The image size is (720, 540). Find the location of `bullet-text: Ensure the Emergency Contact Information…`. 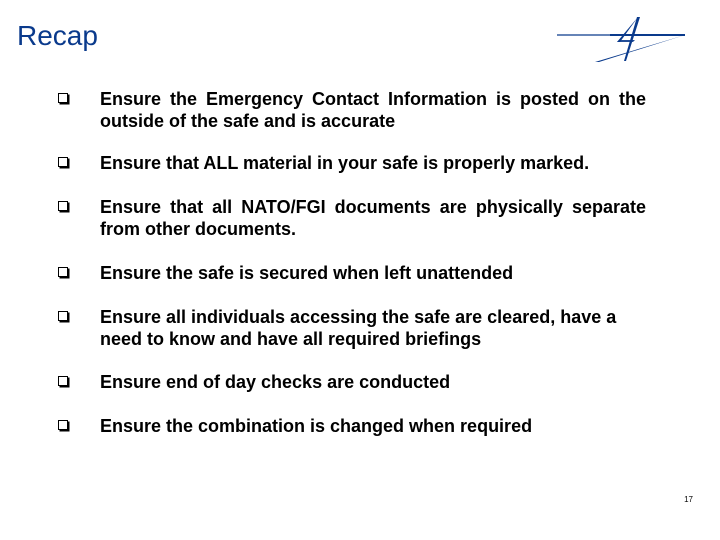

bullet-text: Ensure the Emergency Contact Information… is located at coordinates (373, 110).